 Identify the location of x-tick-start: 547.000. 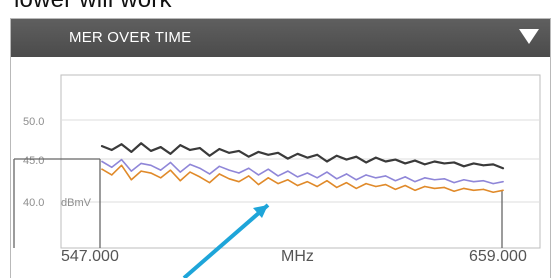
(90, 256).